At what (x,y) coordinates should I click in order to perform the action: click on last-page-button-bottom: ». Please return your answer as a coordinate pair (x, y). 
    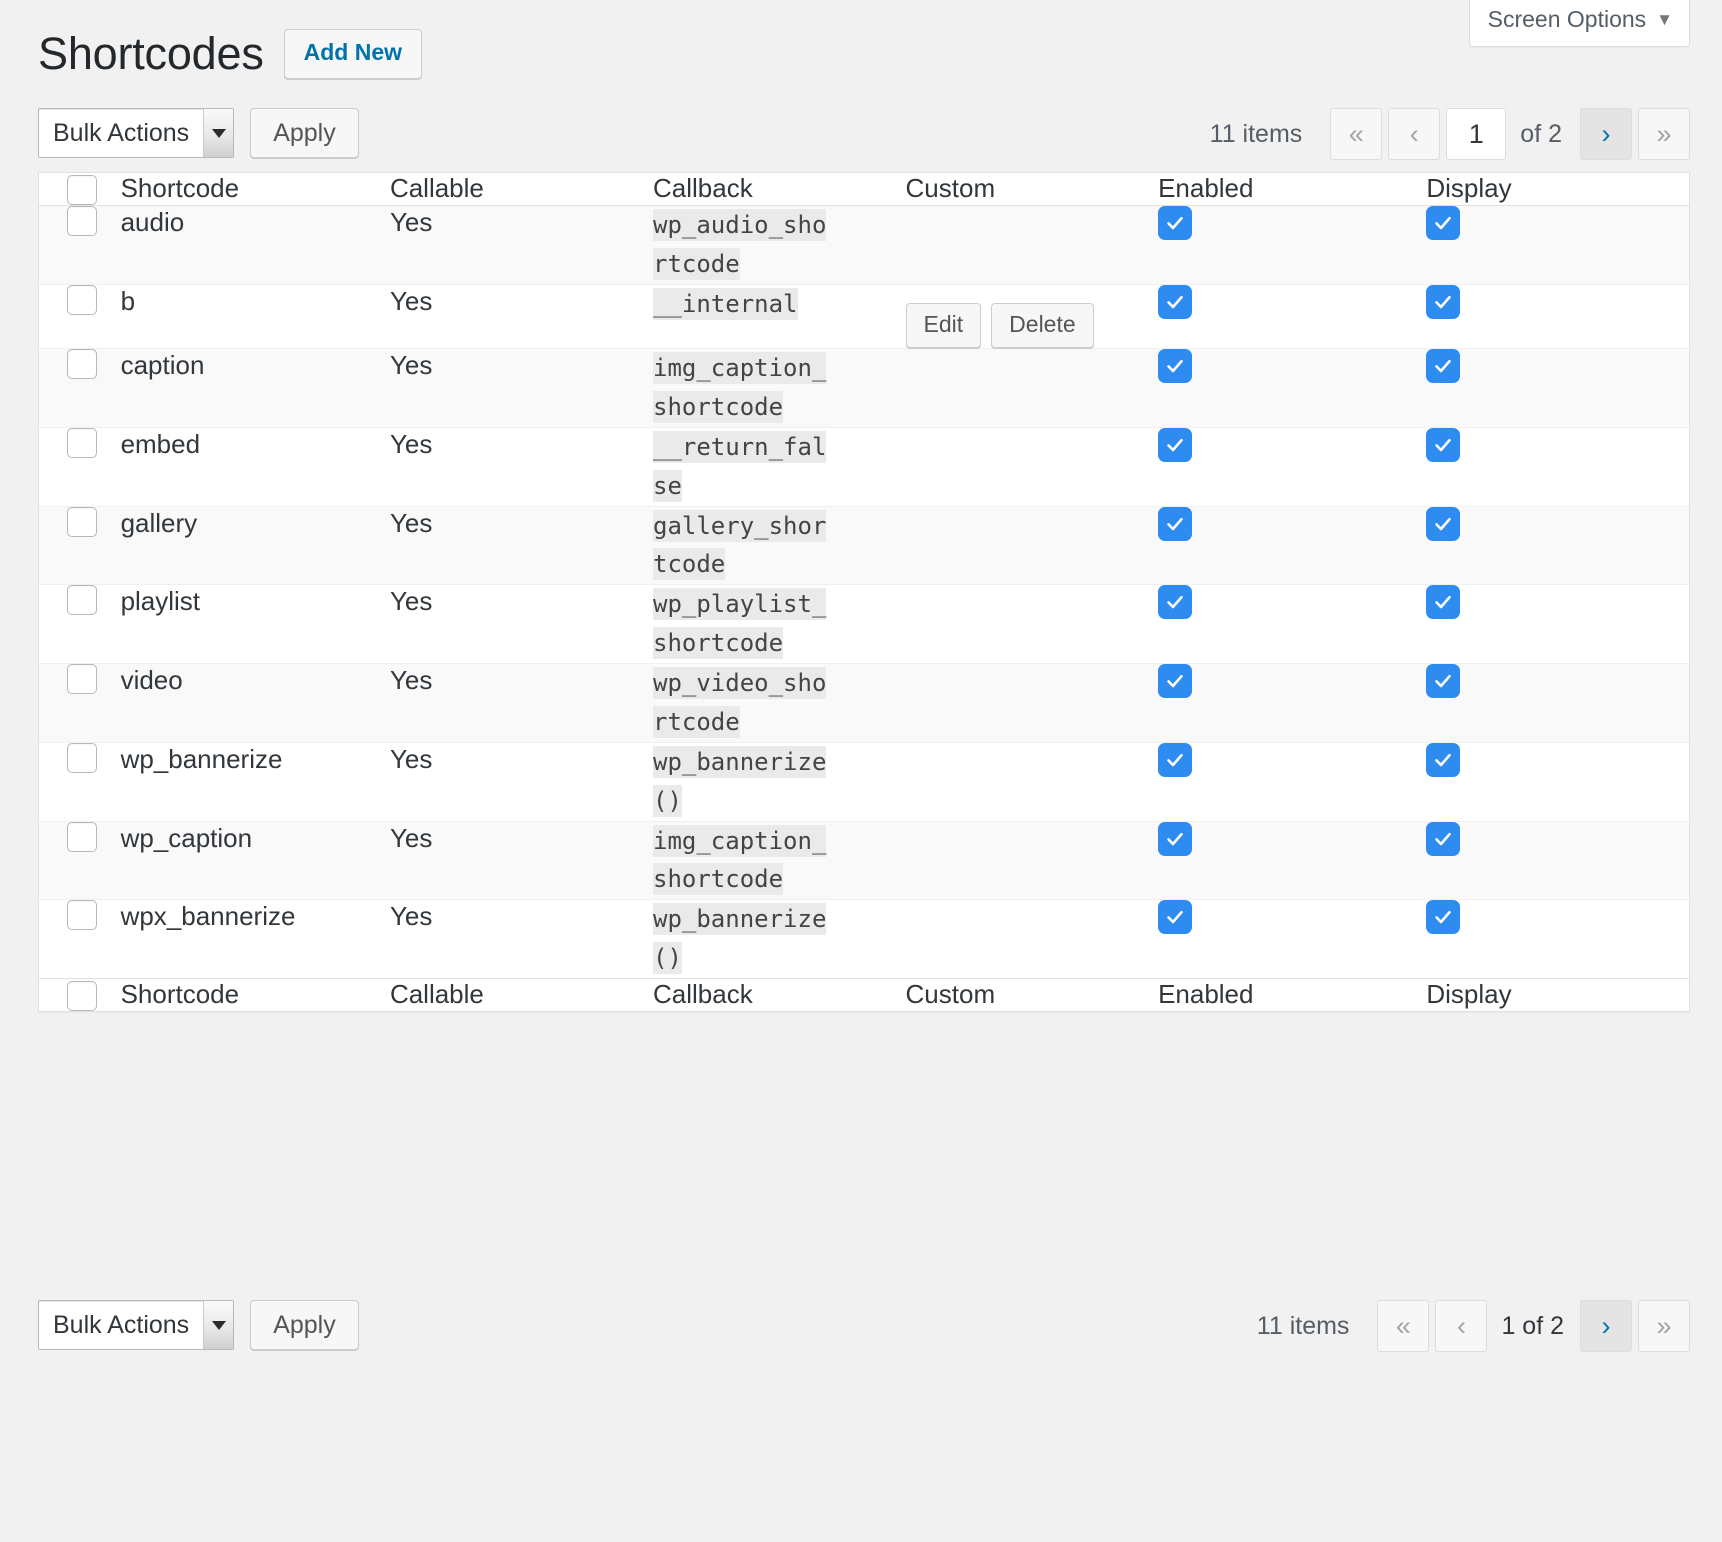
    Looking at the image, I should click on (1664, 1326).